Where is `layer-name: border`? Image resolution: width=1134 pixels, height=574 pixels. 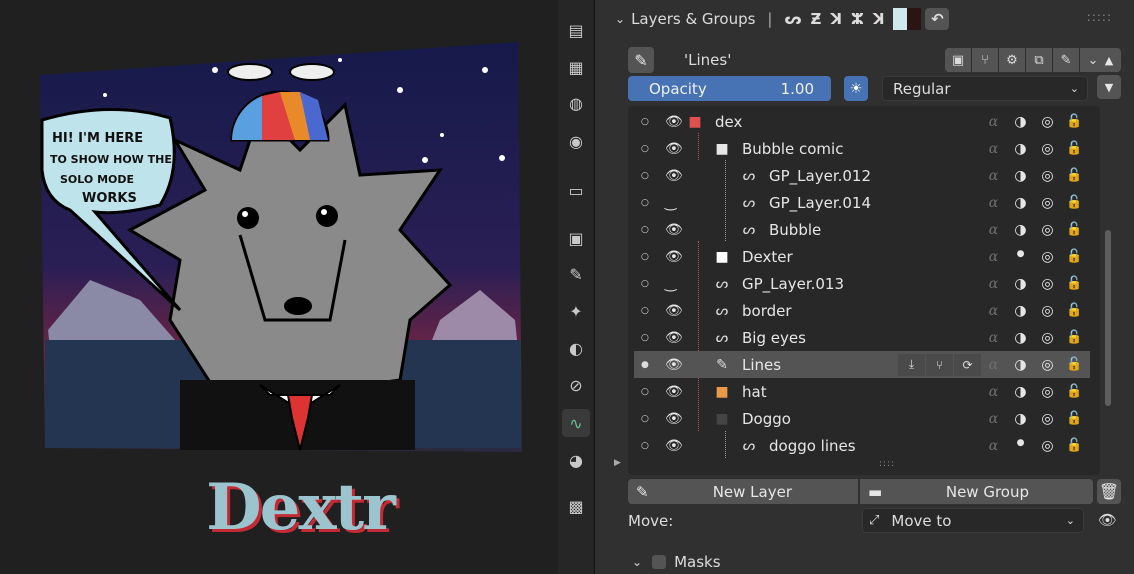 layer-name: border is located at coordinates (767, 311).